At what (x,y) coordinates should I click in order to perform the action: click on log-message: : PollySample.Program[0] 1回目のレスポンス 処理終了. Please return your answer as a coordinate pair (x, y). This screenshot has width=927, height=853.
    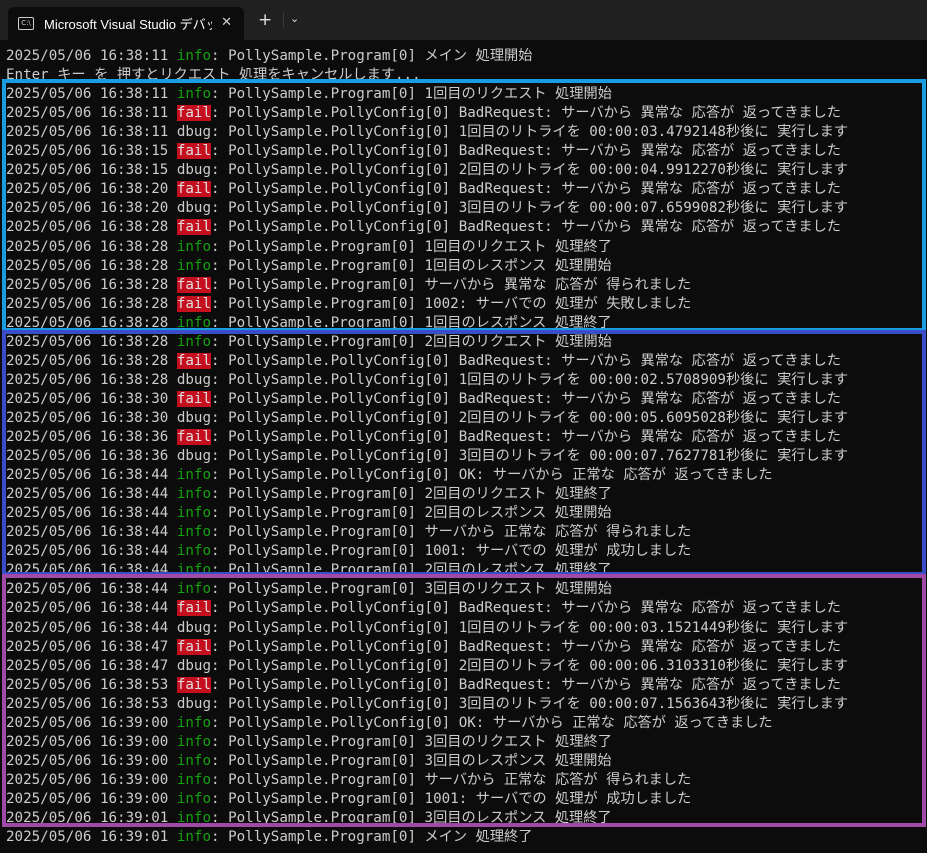
    Looking at the image, I should click on (411, 322).